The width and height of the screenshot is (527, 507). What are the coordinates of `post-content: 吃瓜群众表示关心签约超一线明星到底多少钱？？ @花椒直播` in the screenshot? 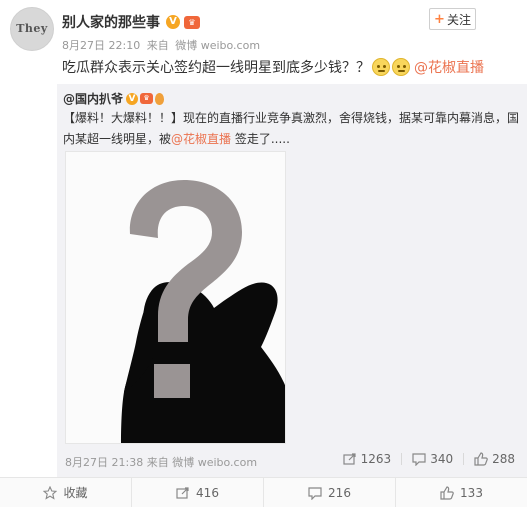 It's located at (273, 67).